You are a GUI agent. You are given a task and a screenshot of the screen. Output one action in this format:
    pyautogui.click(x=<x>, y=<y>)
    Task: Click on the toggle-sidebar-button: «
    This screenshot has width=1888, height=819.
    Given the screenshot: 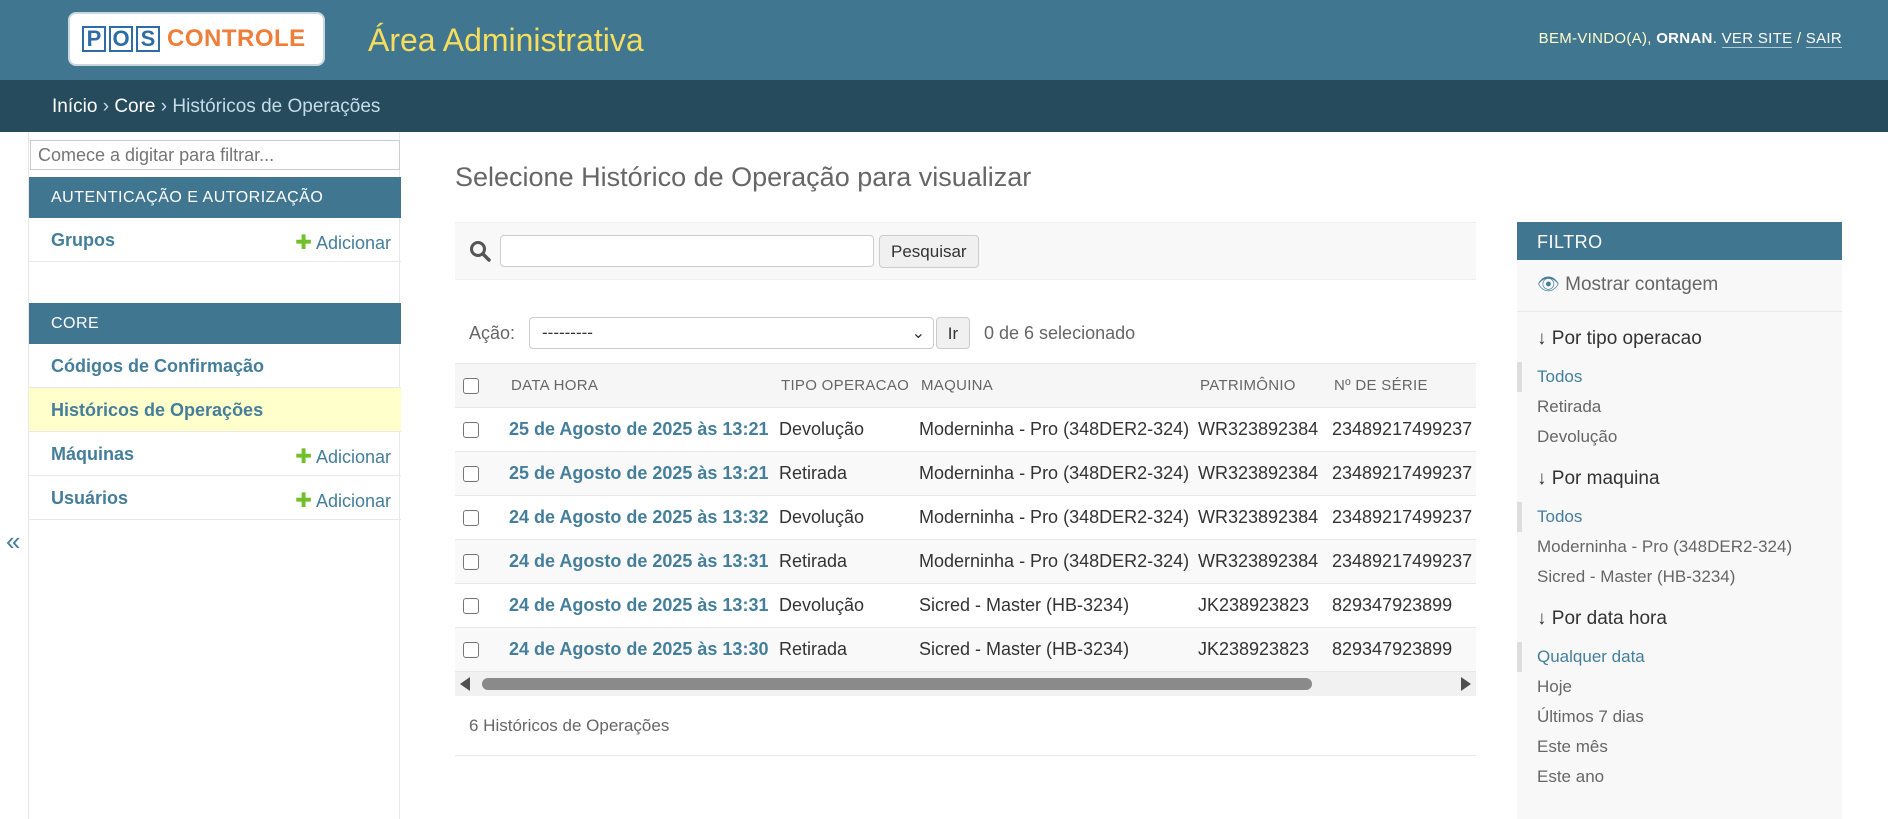 What is the action you would take?
    pyautogui.click(x=13, y=541)
    